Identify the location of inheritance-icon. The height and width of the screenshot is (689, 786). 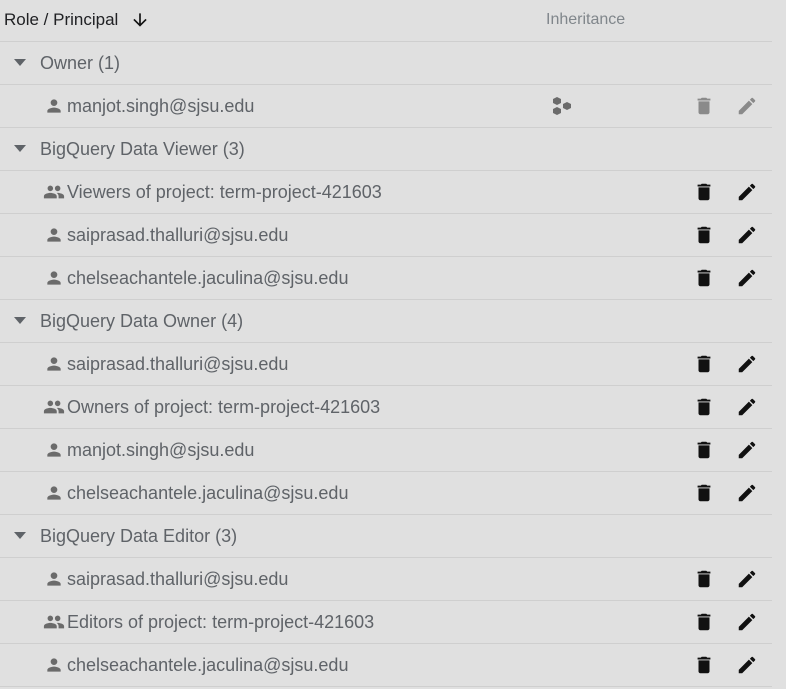
(563, 106).